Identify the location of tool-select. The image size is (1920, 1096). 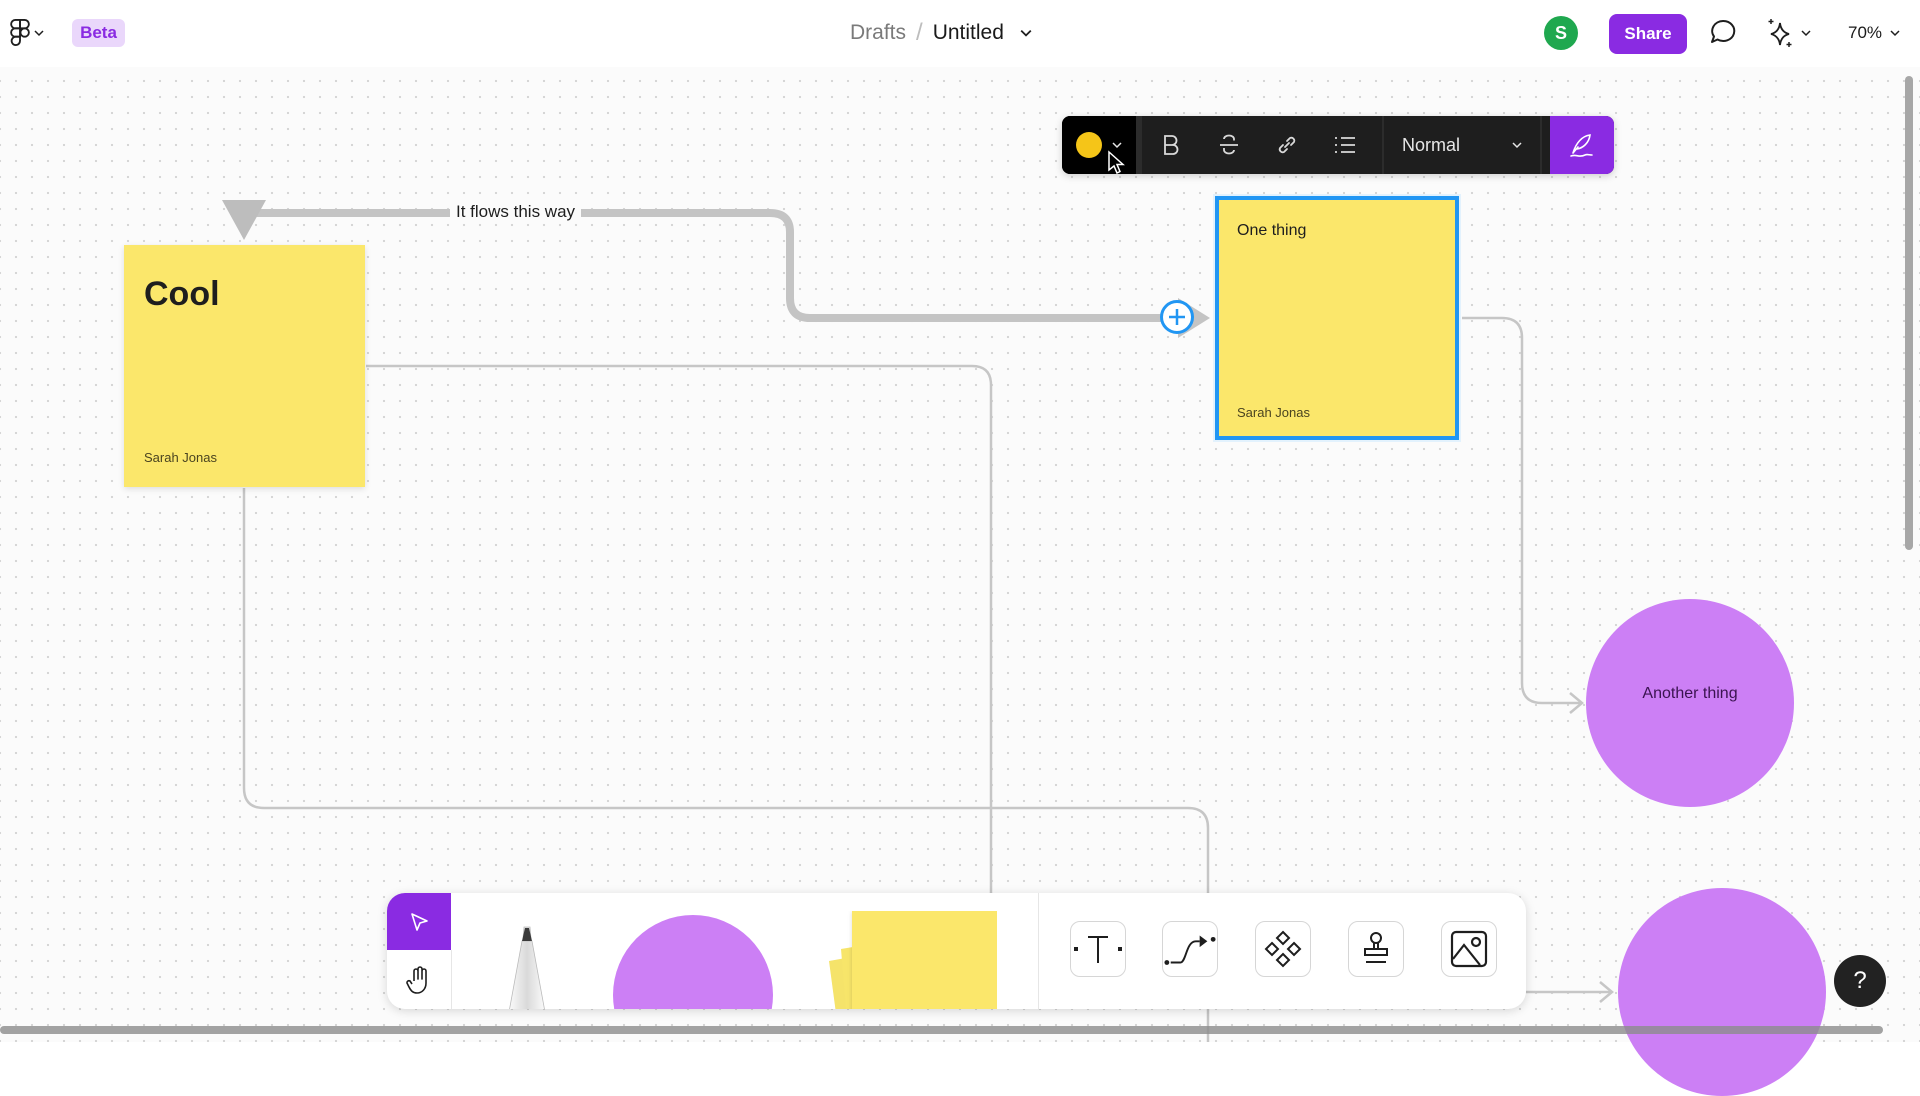
(419, 921).